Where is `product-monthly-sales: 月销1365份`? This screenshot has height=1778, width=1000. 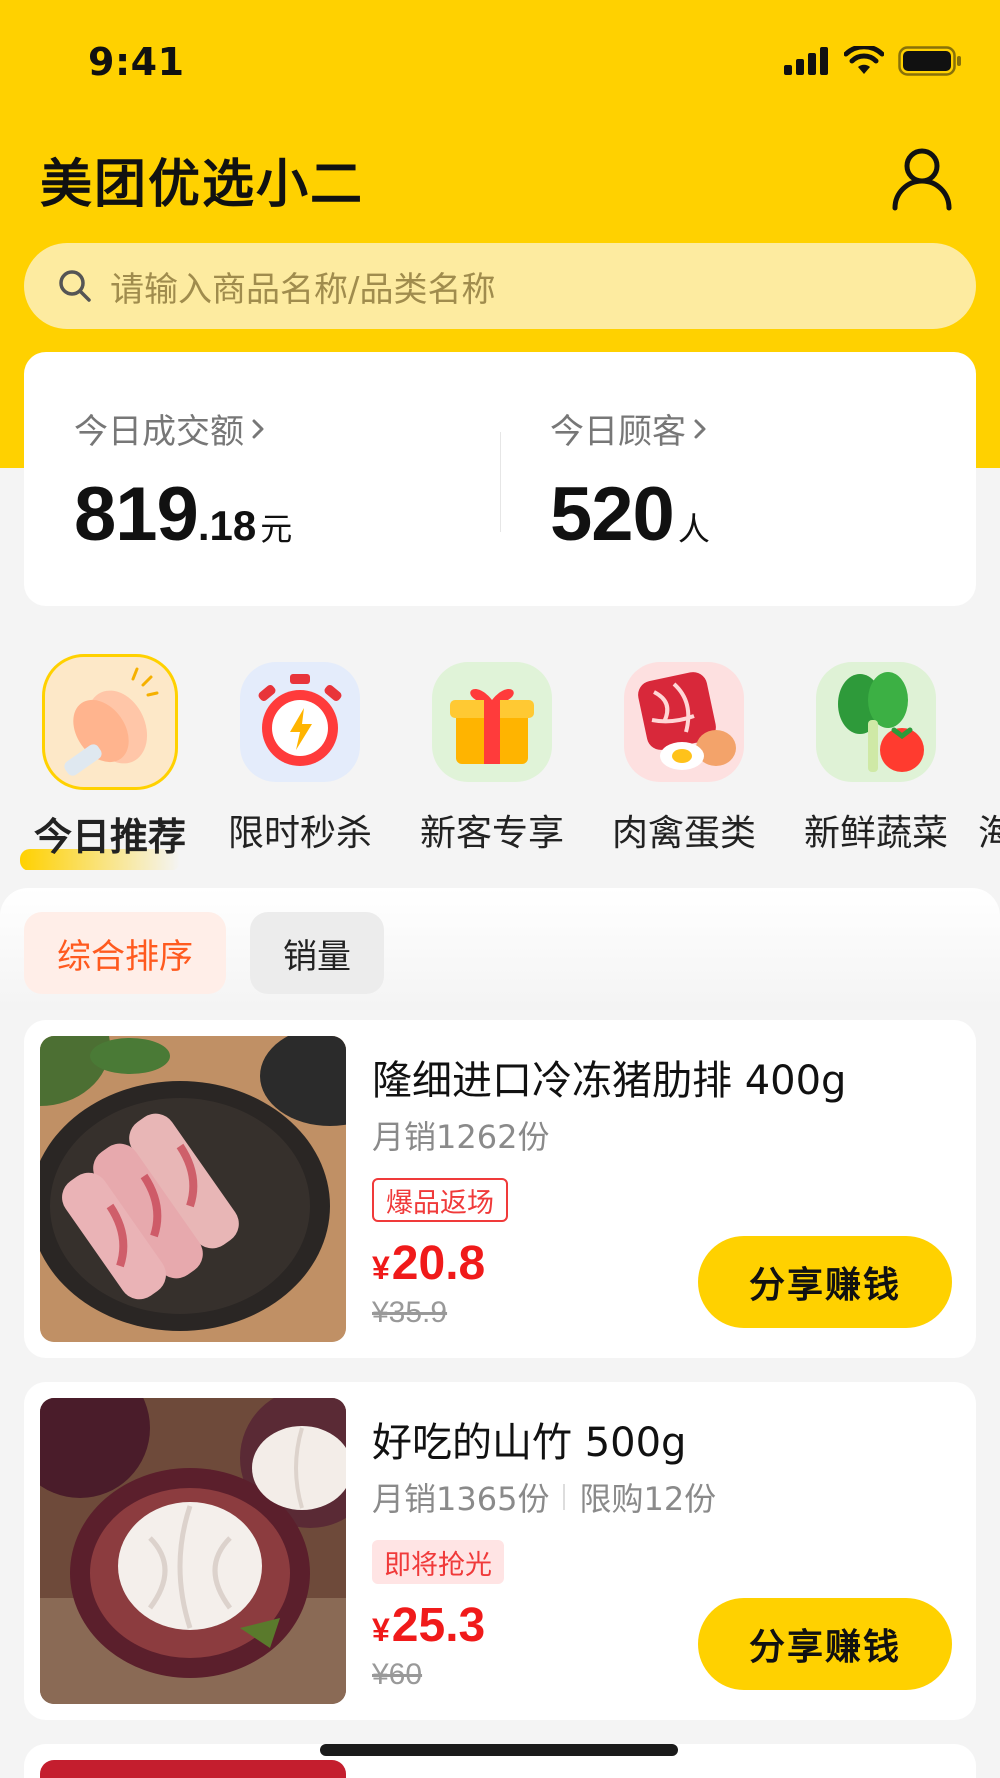
product-monthly-sales: 月销1365份 is located at coordinates (461, 1499).